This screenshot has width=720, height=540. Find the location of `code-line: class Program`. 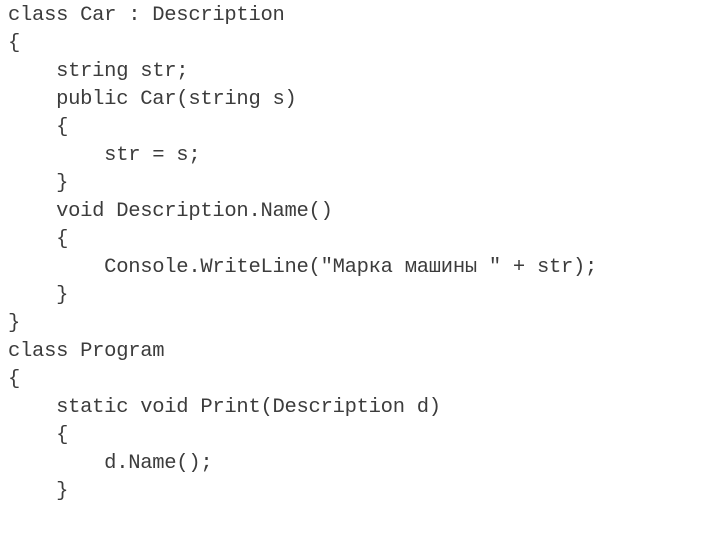

code-line: class Program is located at coordinates (86, 351).